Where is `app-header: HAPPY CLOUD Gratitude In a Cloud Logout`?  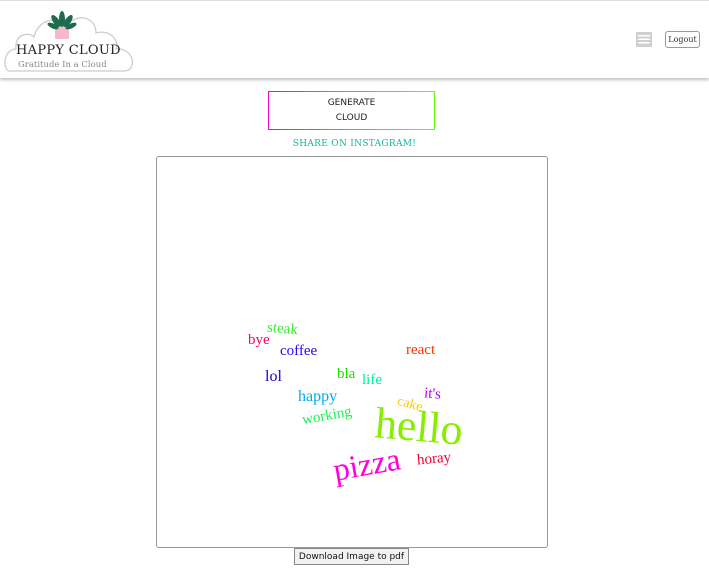 app-header: HAPPY CLOUD Gratitude In a Cloud Logout is located at coordinates (354, 39).